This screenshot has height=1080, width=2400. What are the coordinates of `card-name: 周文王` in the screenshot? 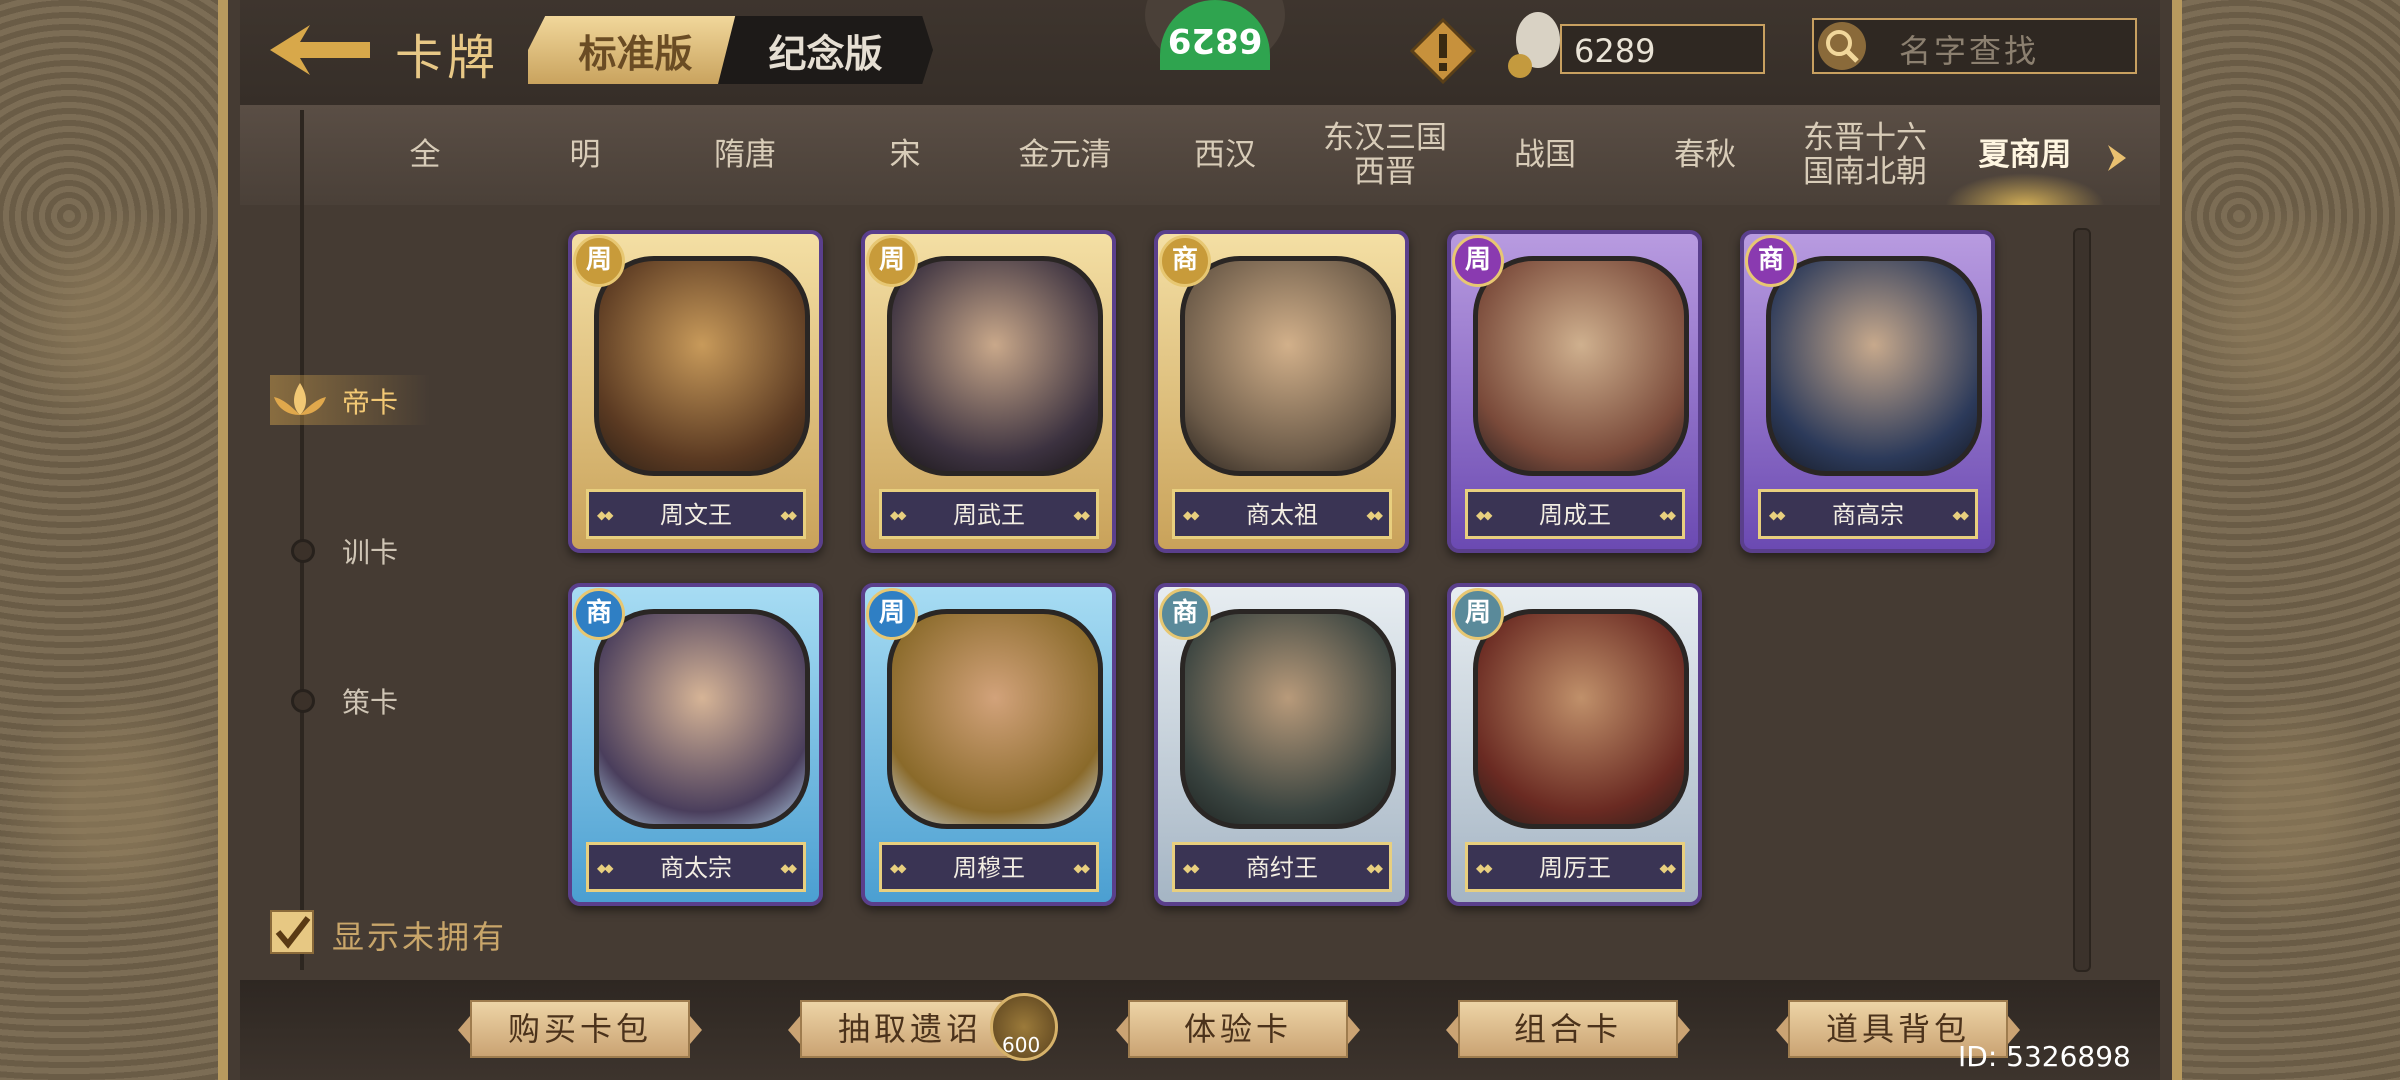 It's located at (696, 514).